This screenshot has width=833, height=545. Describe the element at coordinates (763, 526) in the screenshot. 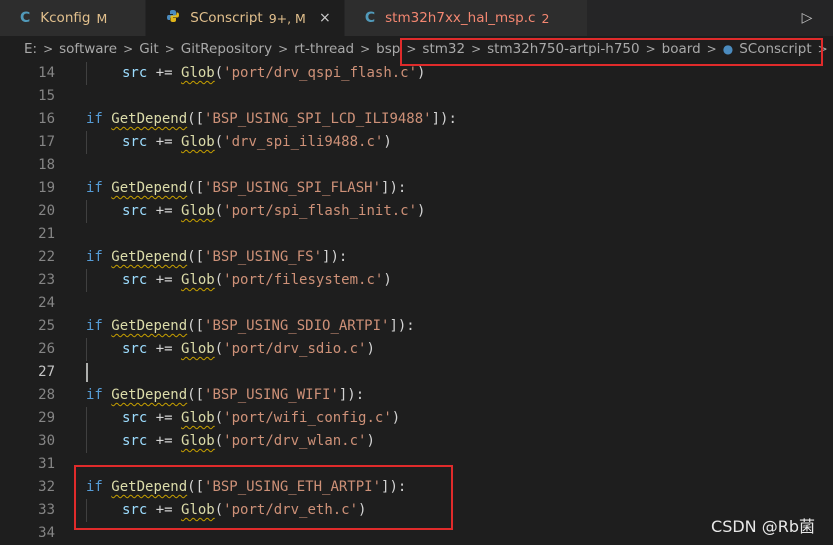

I see `watermark: CSDN @Rb菌` at that location.